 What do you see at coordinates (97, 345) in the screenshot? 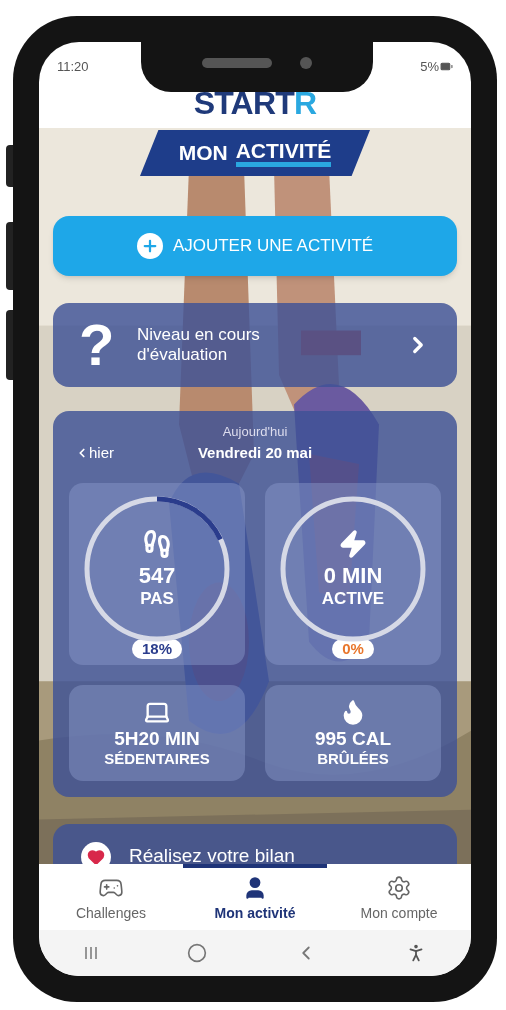
I see `question-mark: ?` at bounding box center [97, 345].